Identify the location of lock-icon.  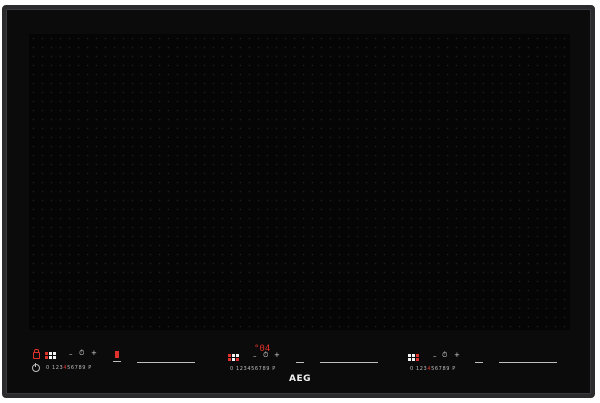
(36, 354).